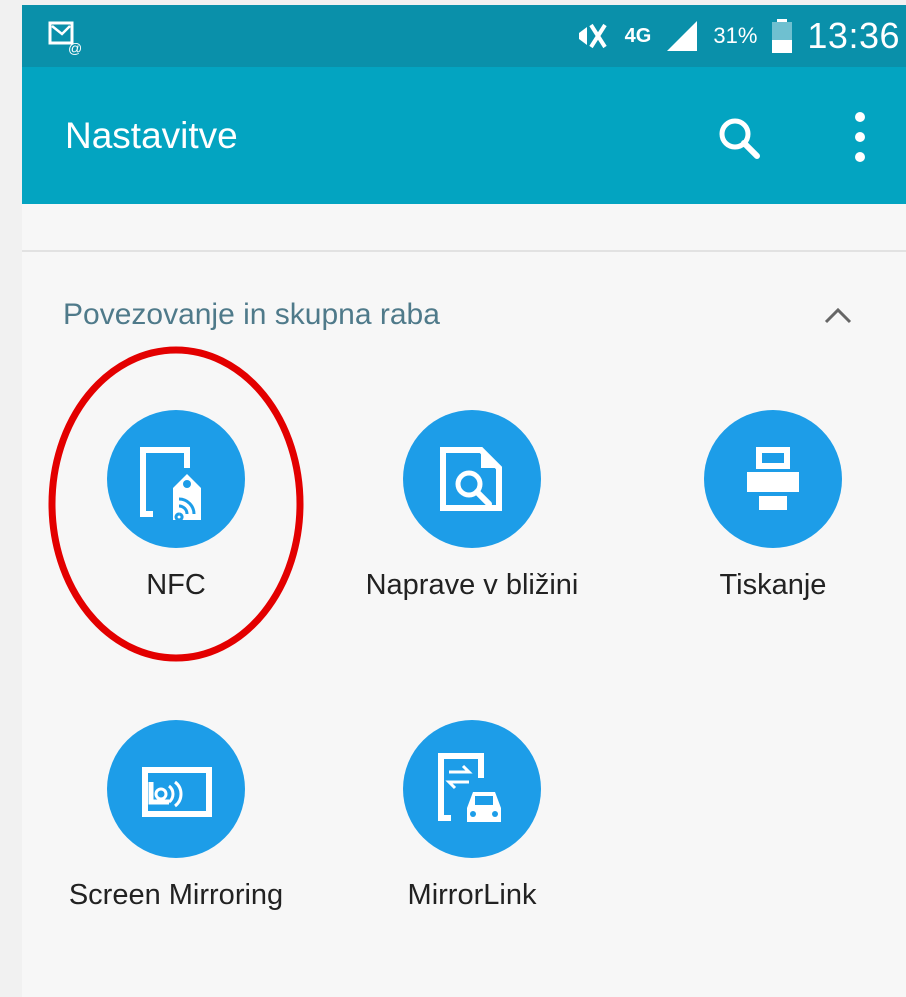 The height and width of the screenshot is (997, 906). I want to click on tile-nearby-devices: Naprave v bližini, so click(472, 506).